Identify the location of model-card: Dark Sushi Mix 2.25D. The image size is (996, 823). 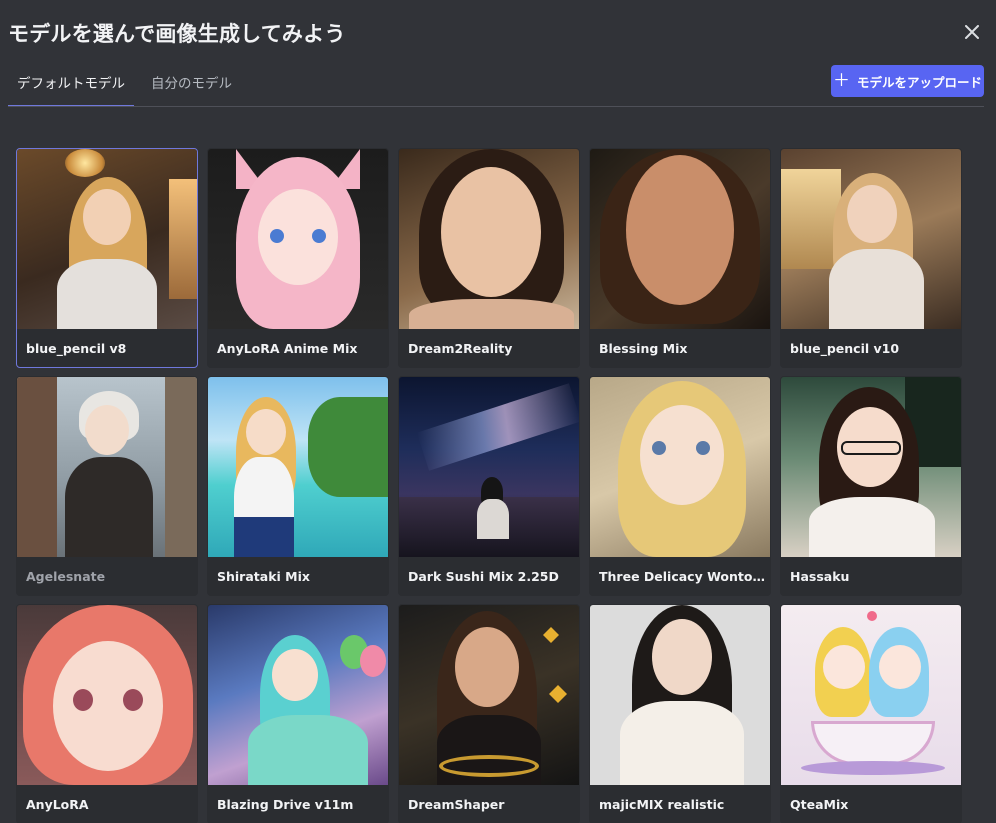
(489, 486).